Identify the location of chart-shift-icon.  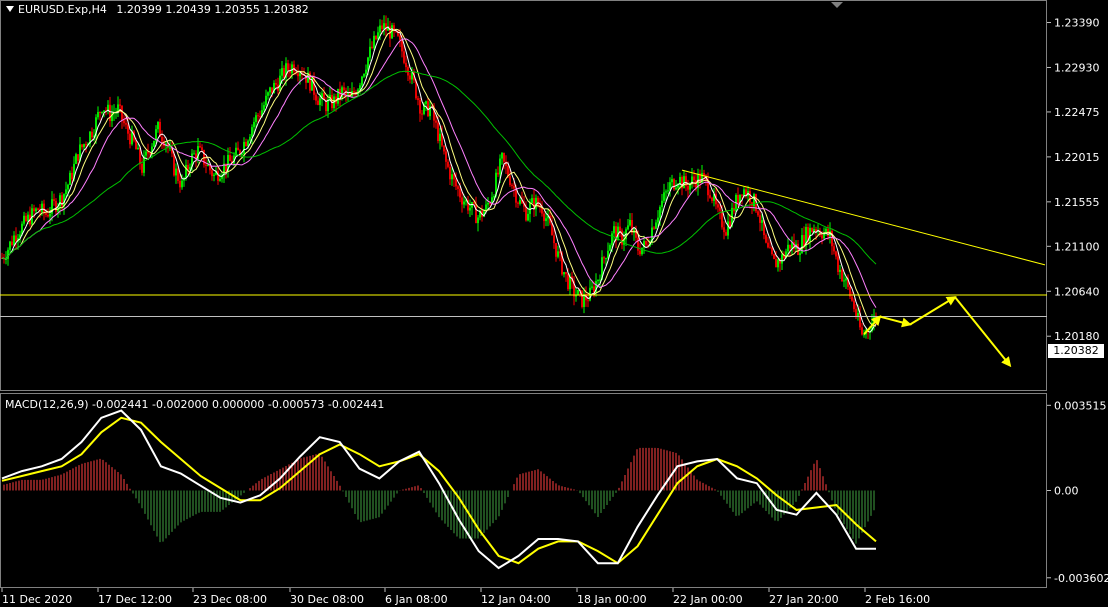
(837, 5).